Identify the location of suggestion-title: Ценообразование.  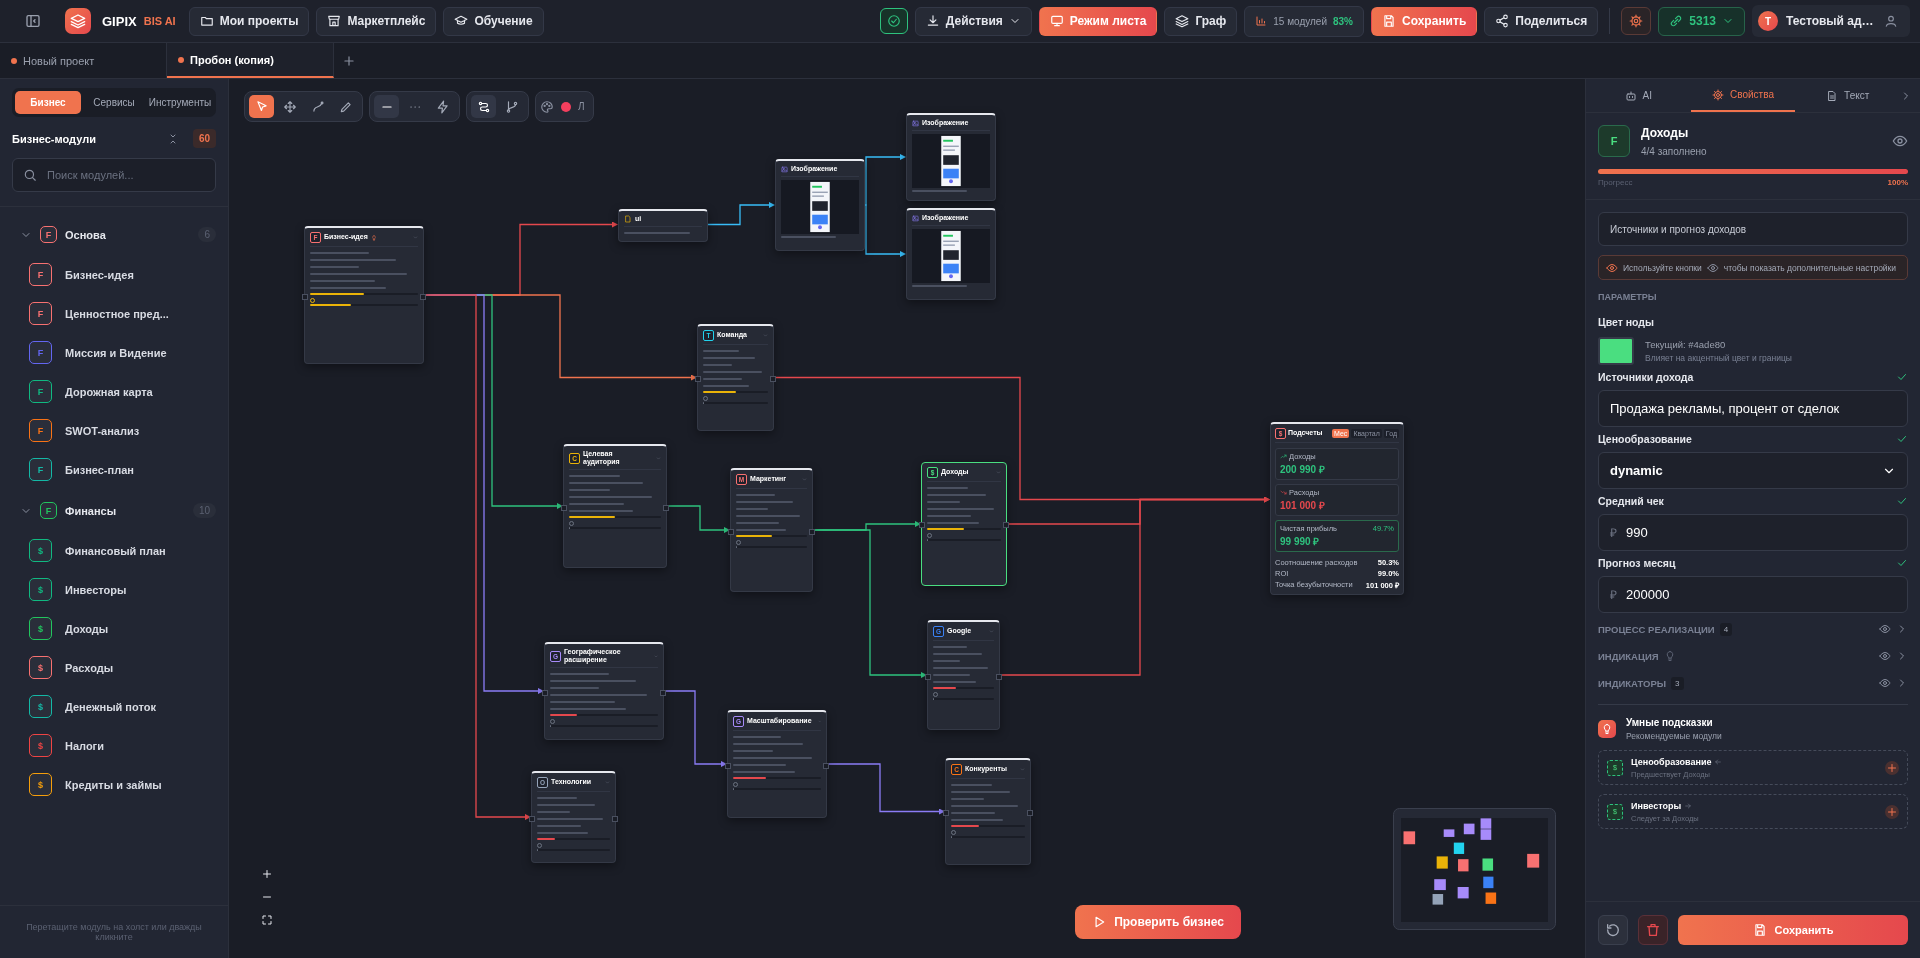
(1671, 761).